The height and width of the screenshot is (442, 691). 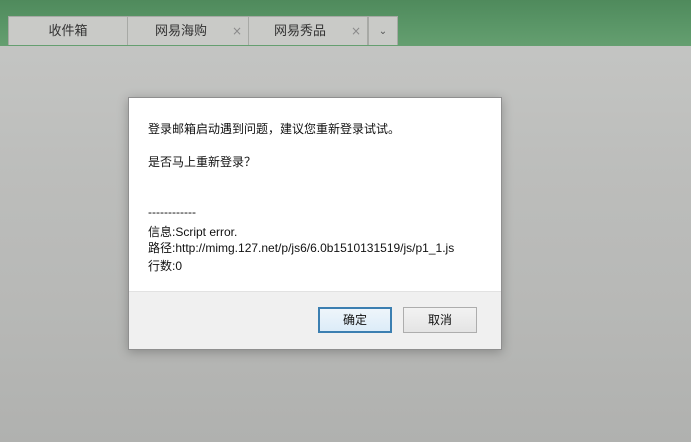 I want to click on tab-inbox-label: 收件箱, so click(x=68, y=31).